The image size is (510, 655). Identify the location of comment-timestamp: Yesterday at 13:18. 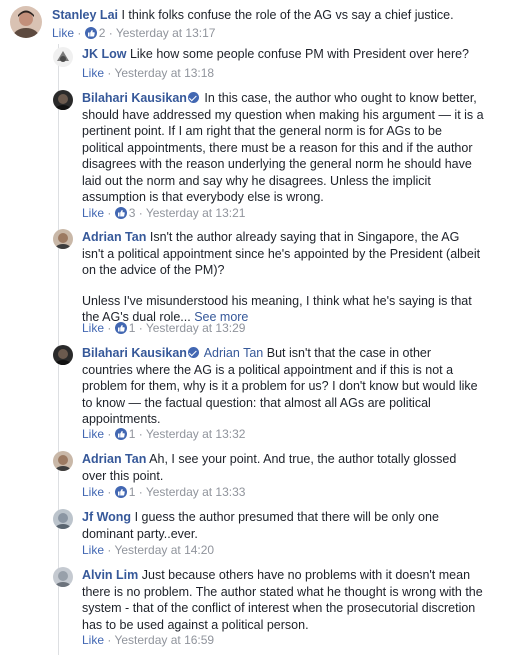
(164, 73).